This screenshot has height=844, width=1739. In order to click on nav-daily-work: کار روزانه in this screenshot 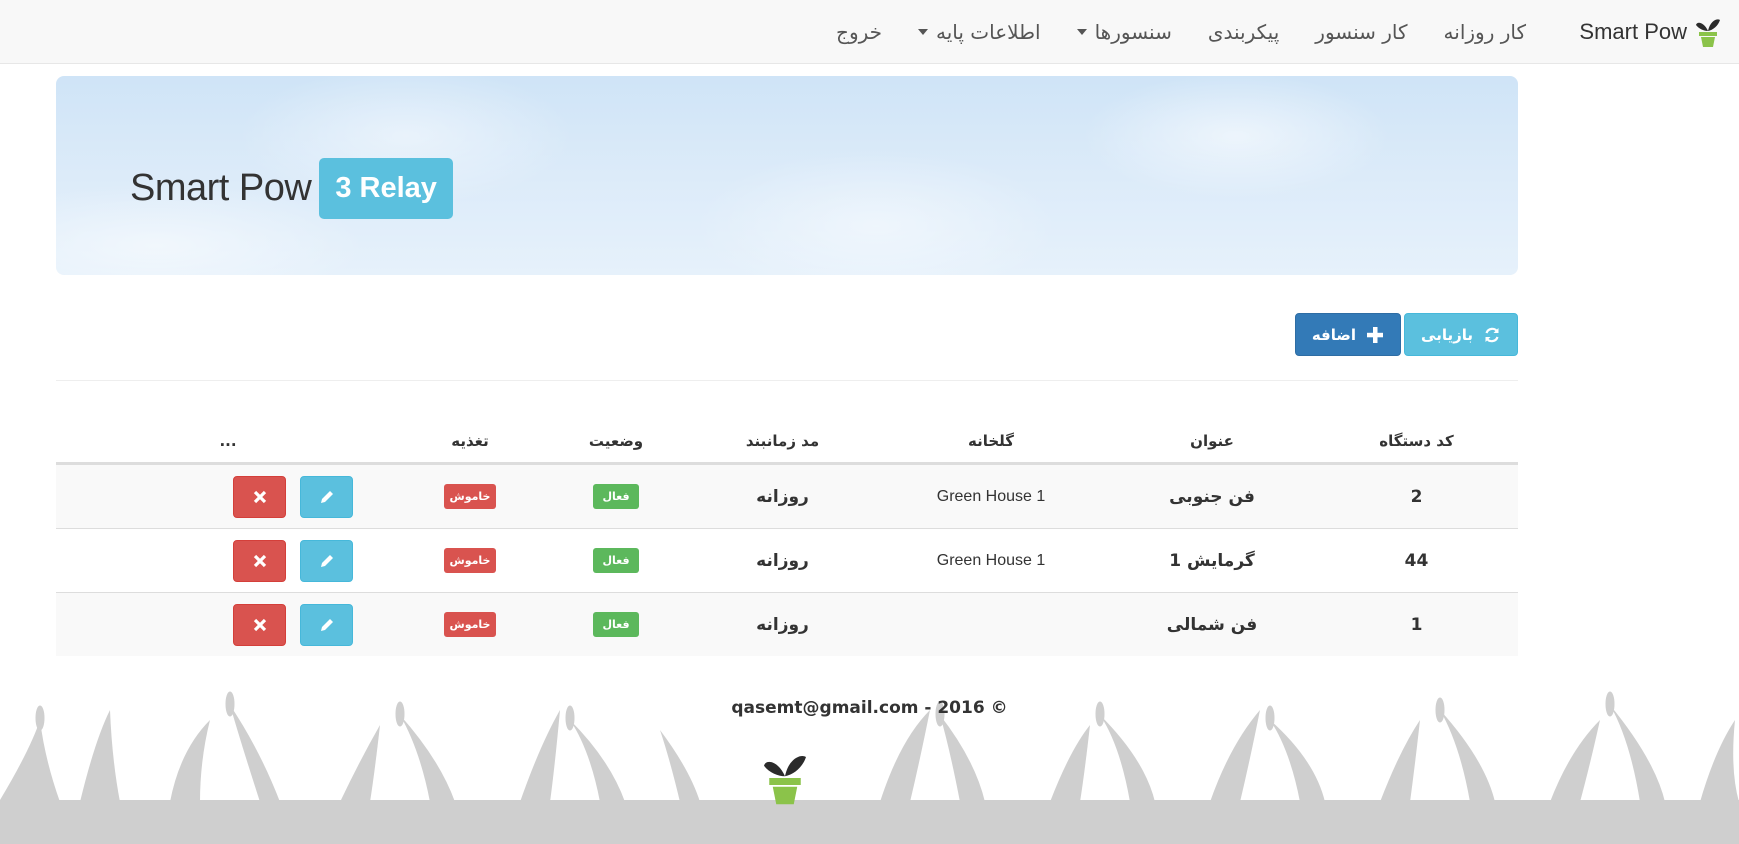, I will do `click(1485, 32)`.